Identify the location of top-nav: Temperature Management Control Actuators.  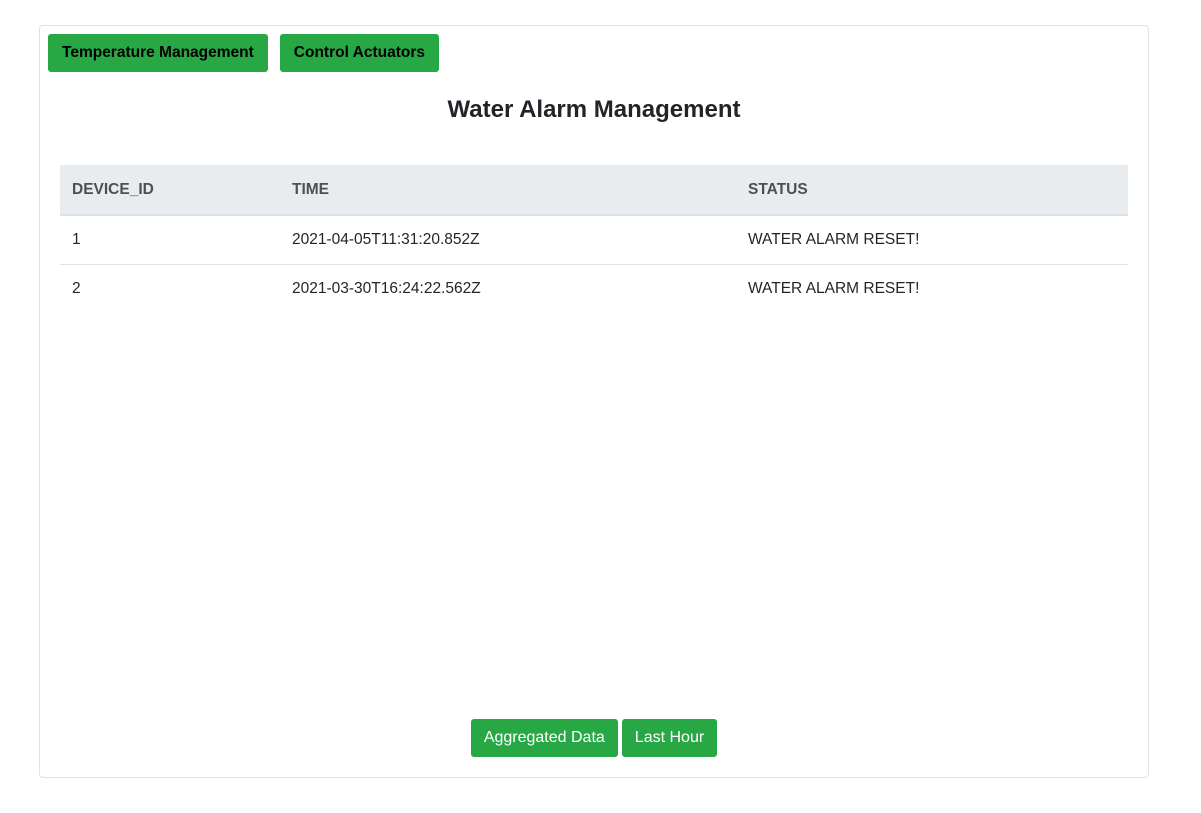
(243, 53).